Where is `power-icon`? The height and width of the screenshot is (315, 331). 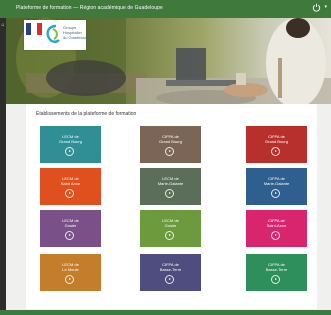
power-icon is located at coordinates (316, 7).